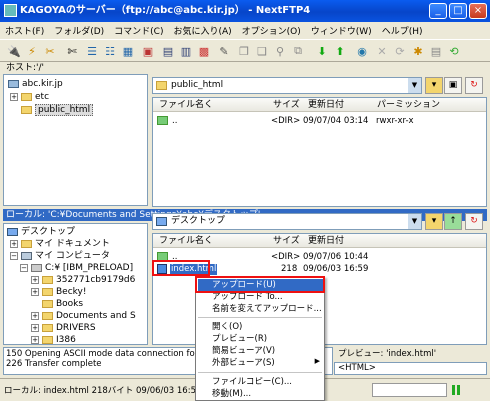  What do you see at coordinates (341, 30) in the screenshot?
I see `menu-window: ウィンドウ(W)` at bounding box center [341, 30].